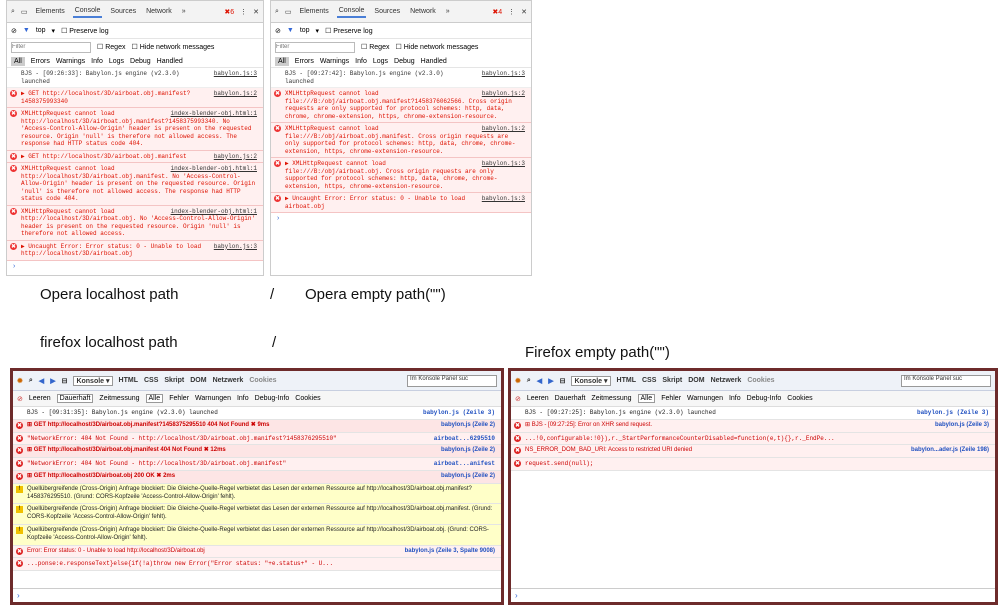 The image size is (1000, 605). Describe the element at coordinates (50, 11) in the screenshot. I see `tab-elements: Elements` at that location.